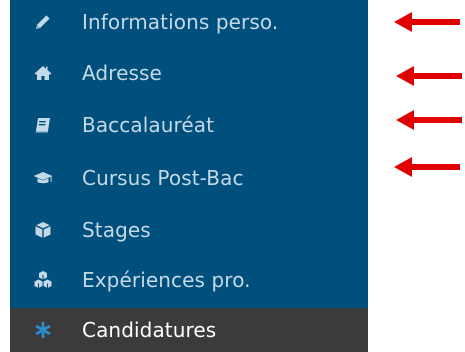 This screenshot has width=465, height=352. Describe the element at coordinates (43, 280) in the screenshot. I see `cubes-icon` at that location.